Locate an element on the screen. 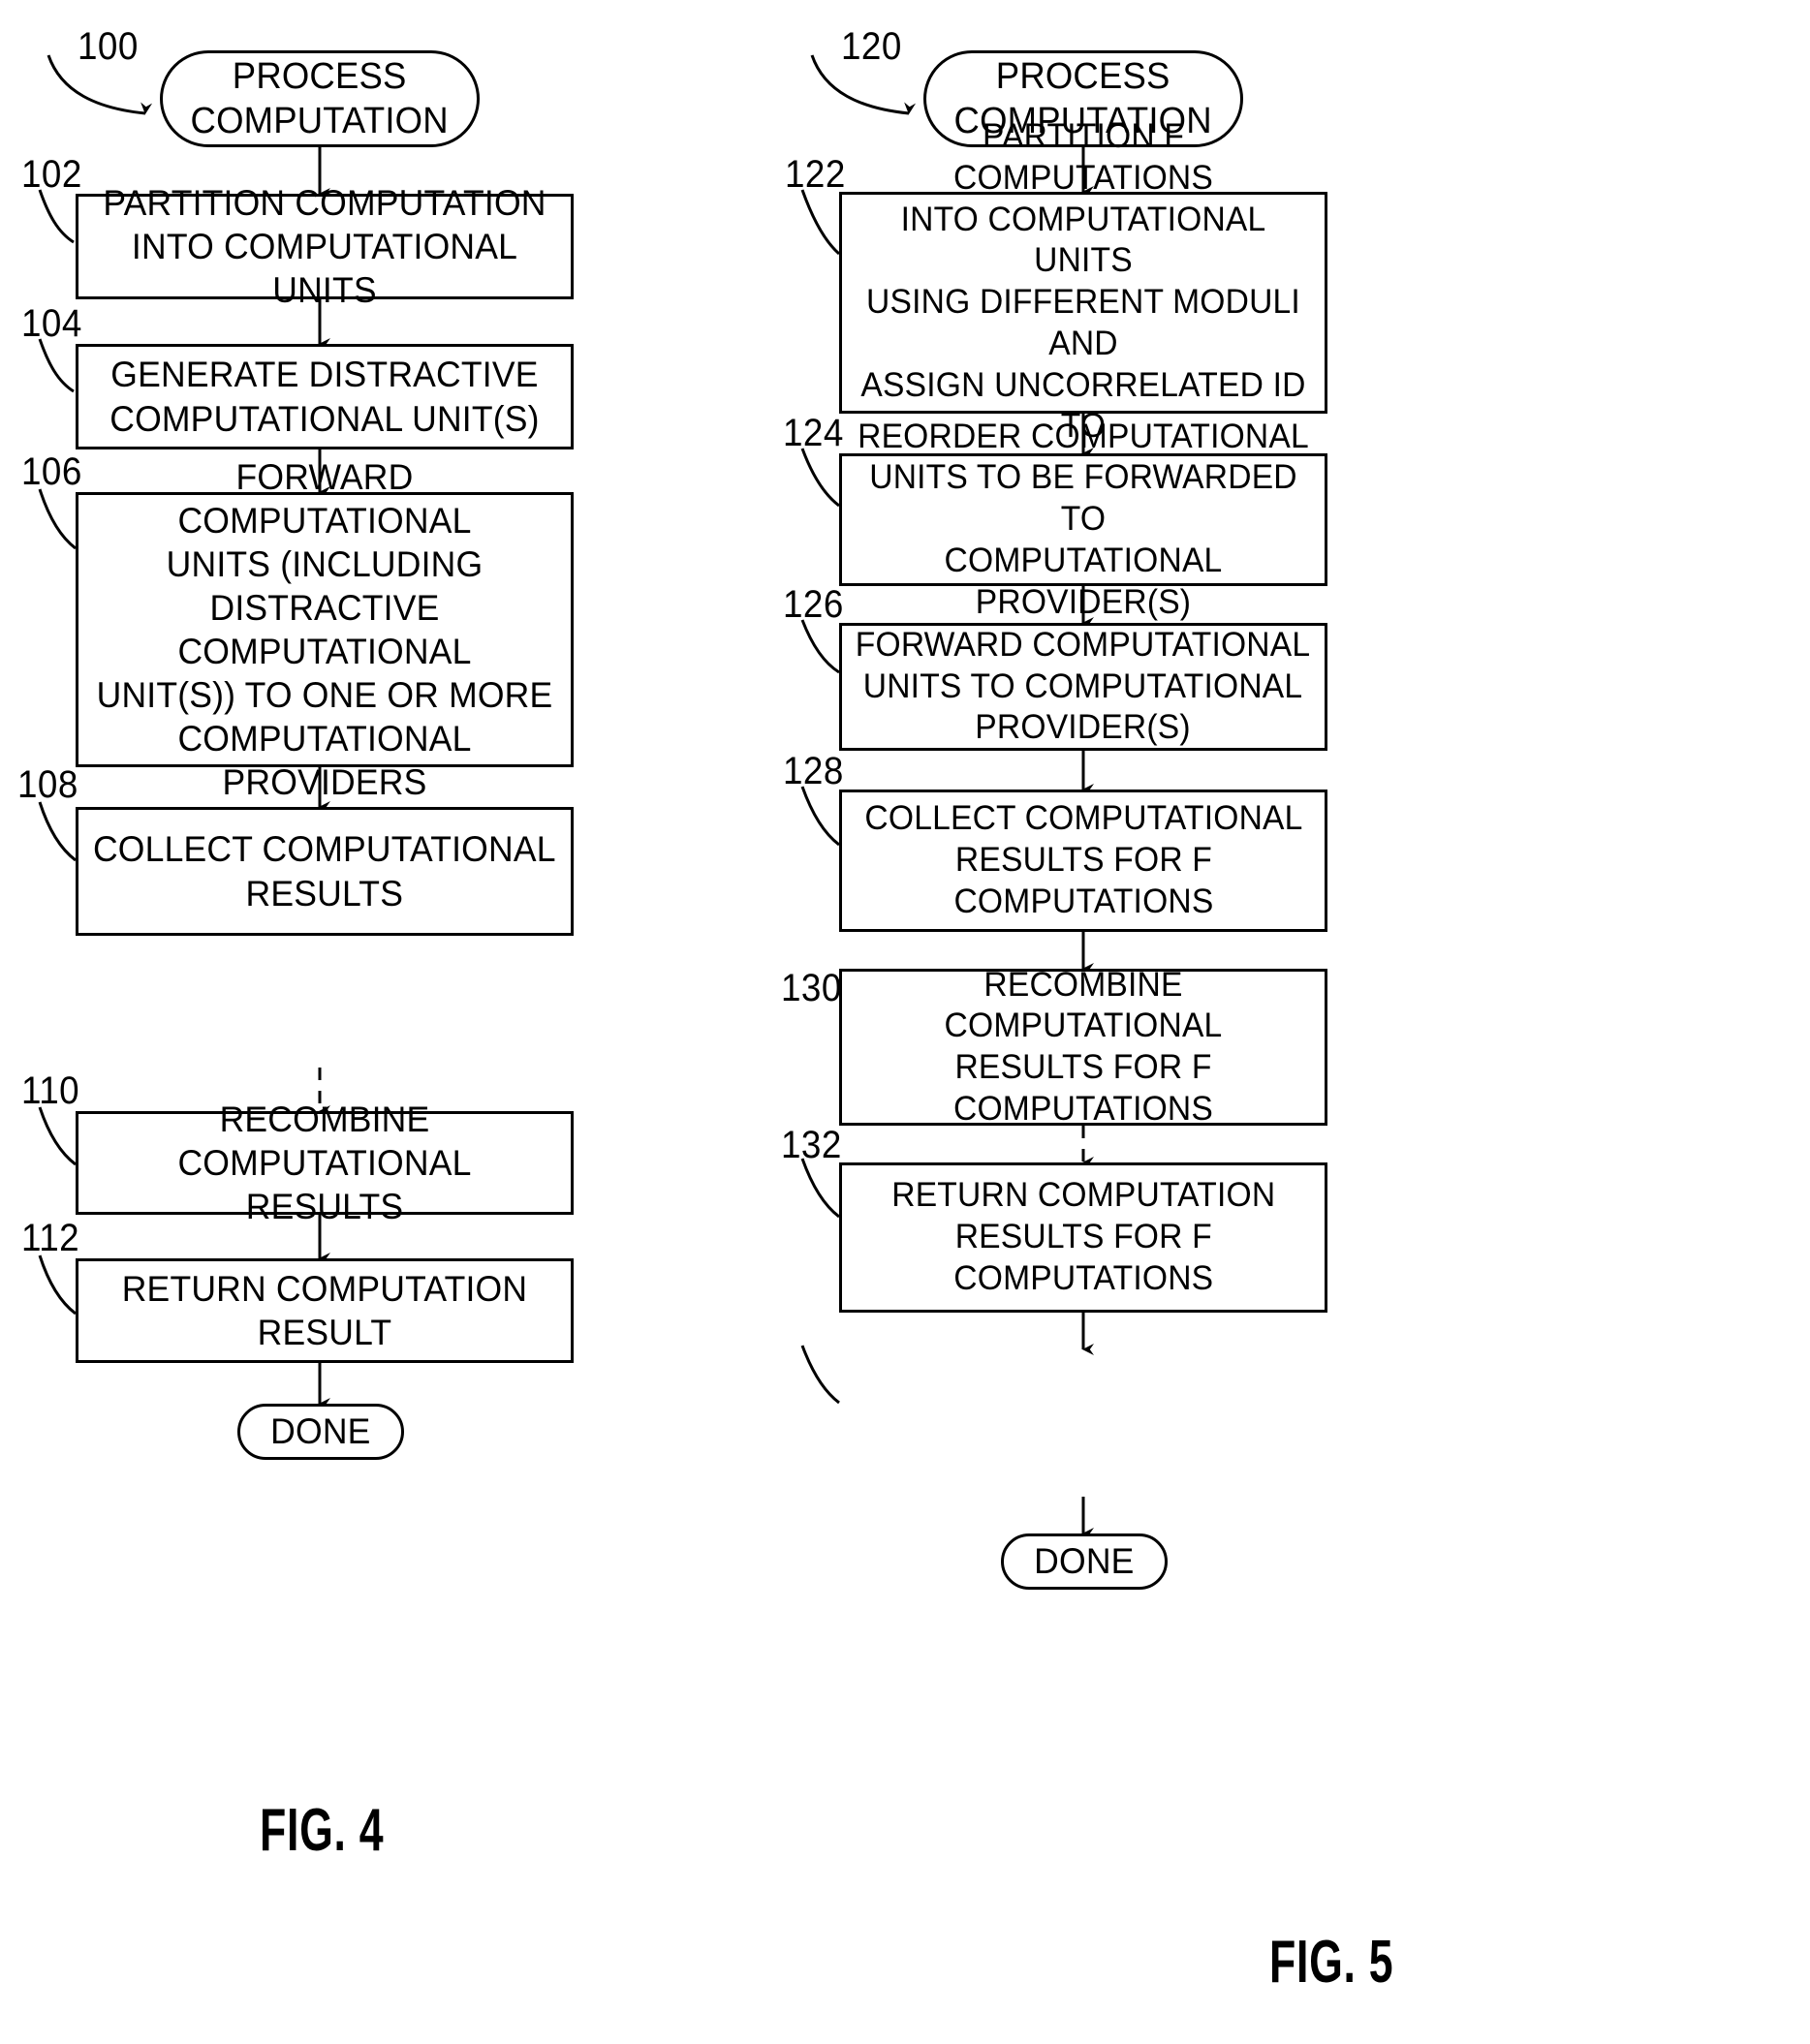  fig4-start-label: PROCESS COMPUTATION is located at coordinates (320, 98).